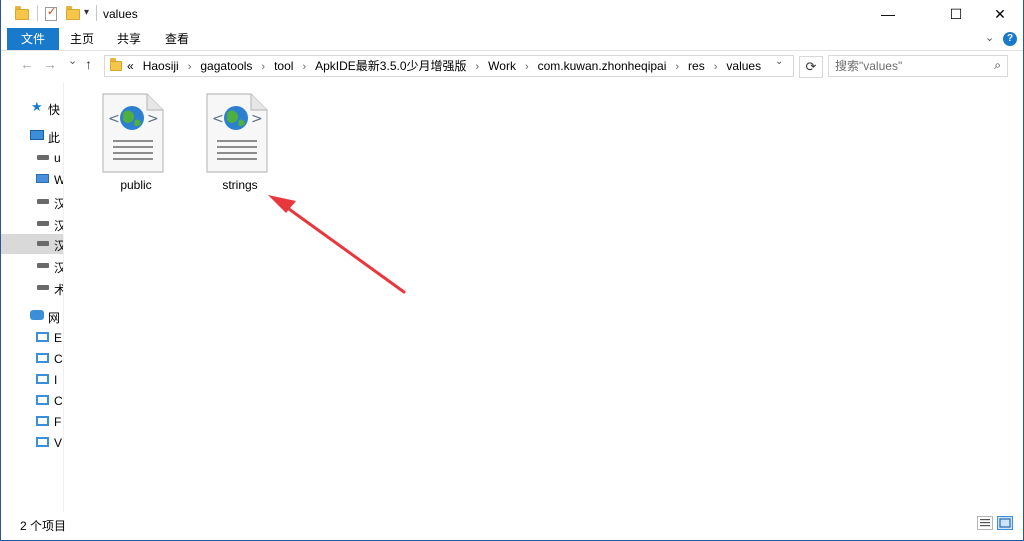 The image size is (1024, 541). I want to click on nav-item-drive: 术, so click(32, 288).